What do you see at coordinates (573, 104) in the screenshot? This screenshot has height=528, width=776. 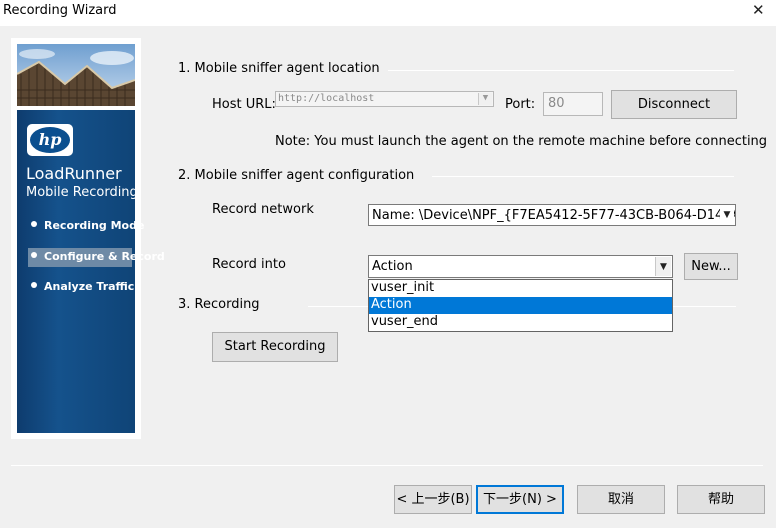 I see `port-field: 80` at bounding box center [573, 104].